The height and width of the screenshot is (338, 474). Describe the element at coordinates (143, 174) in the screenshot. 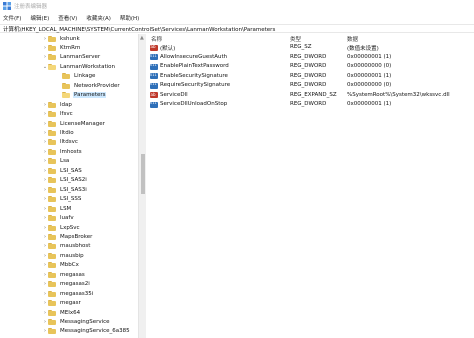

I see `scrollbar-thumb` at that location.